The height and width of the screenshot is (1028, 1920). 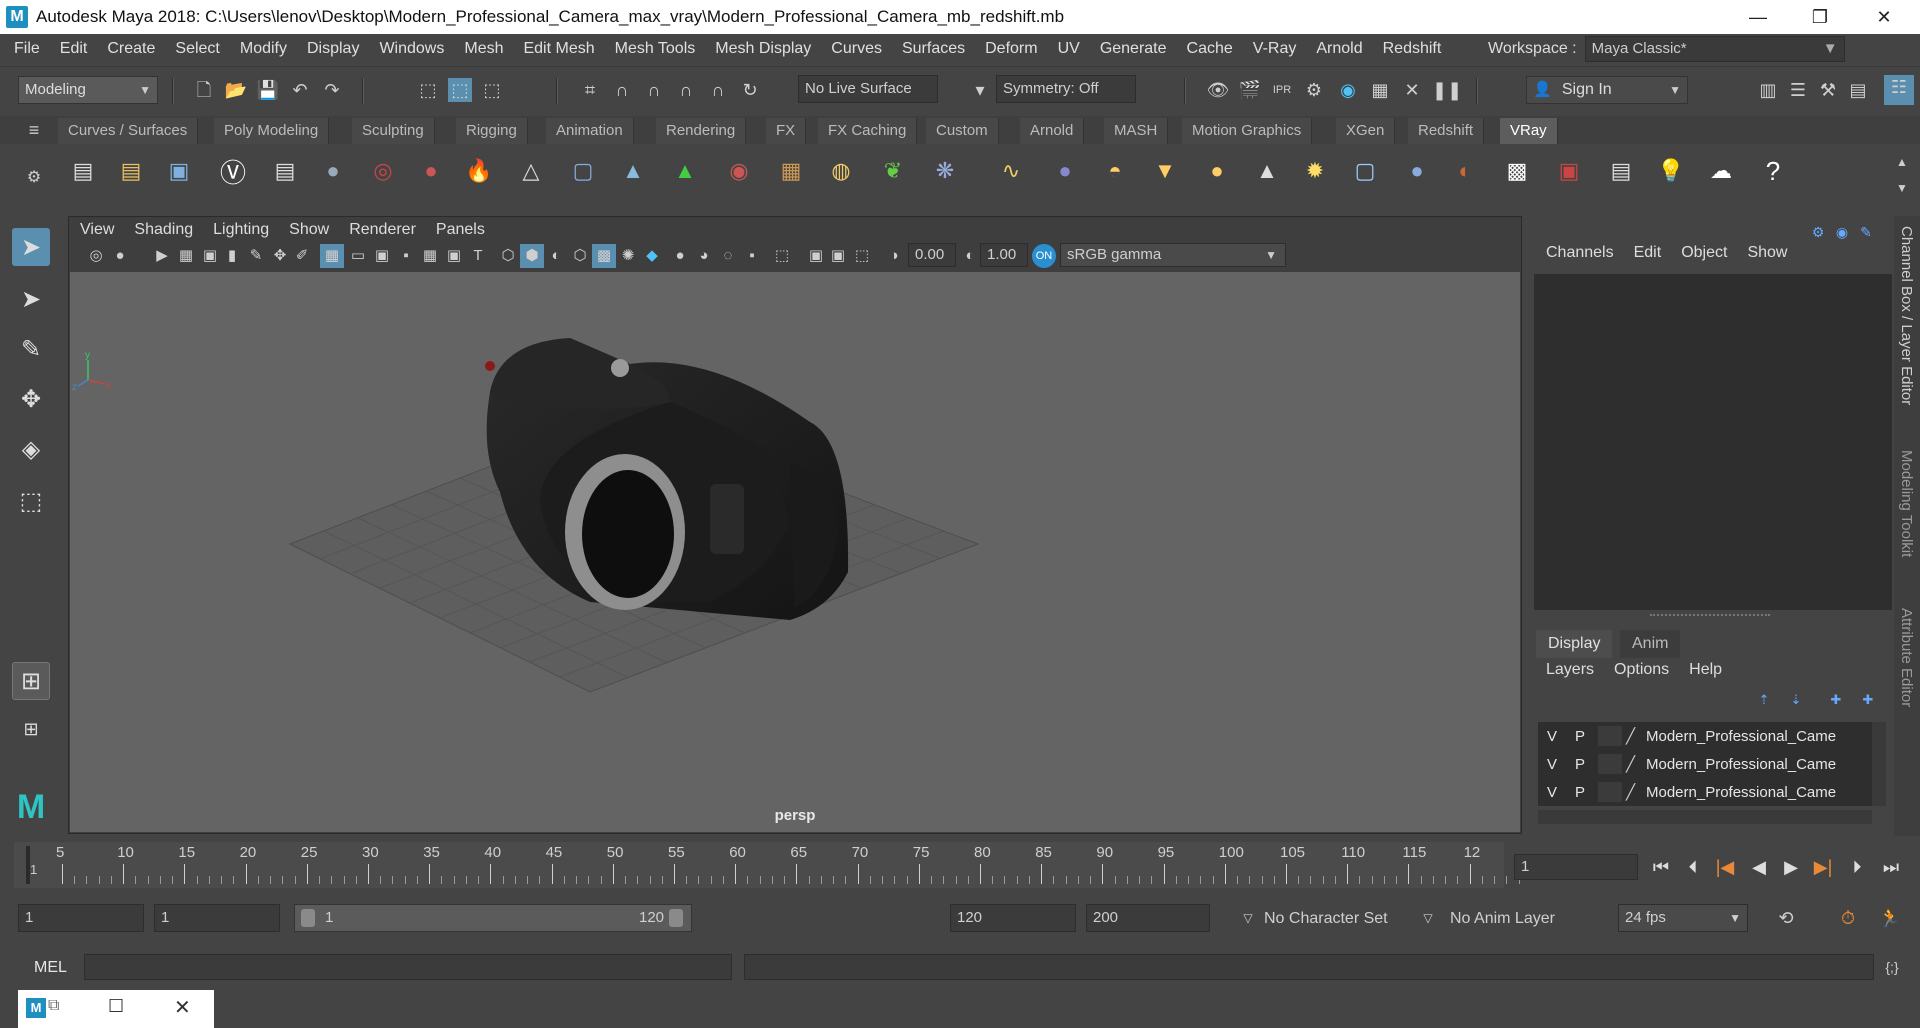 I want to click on shelf-tab-fx: FX, so click(x=786, y=131).